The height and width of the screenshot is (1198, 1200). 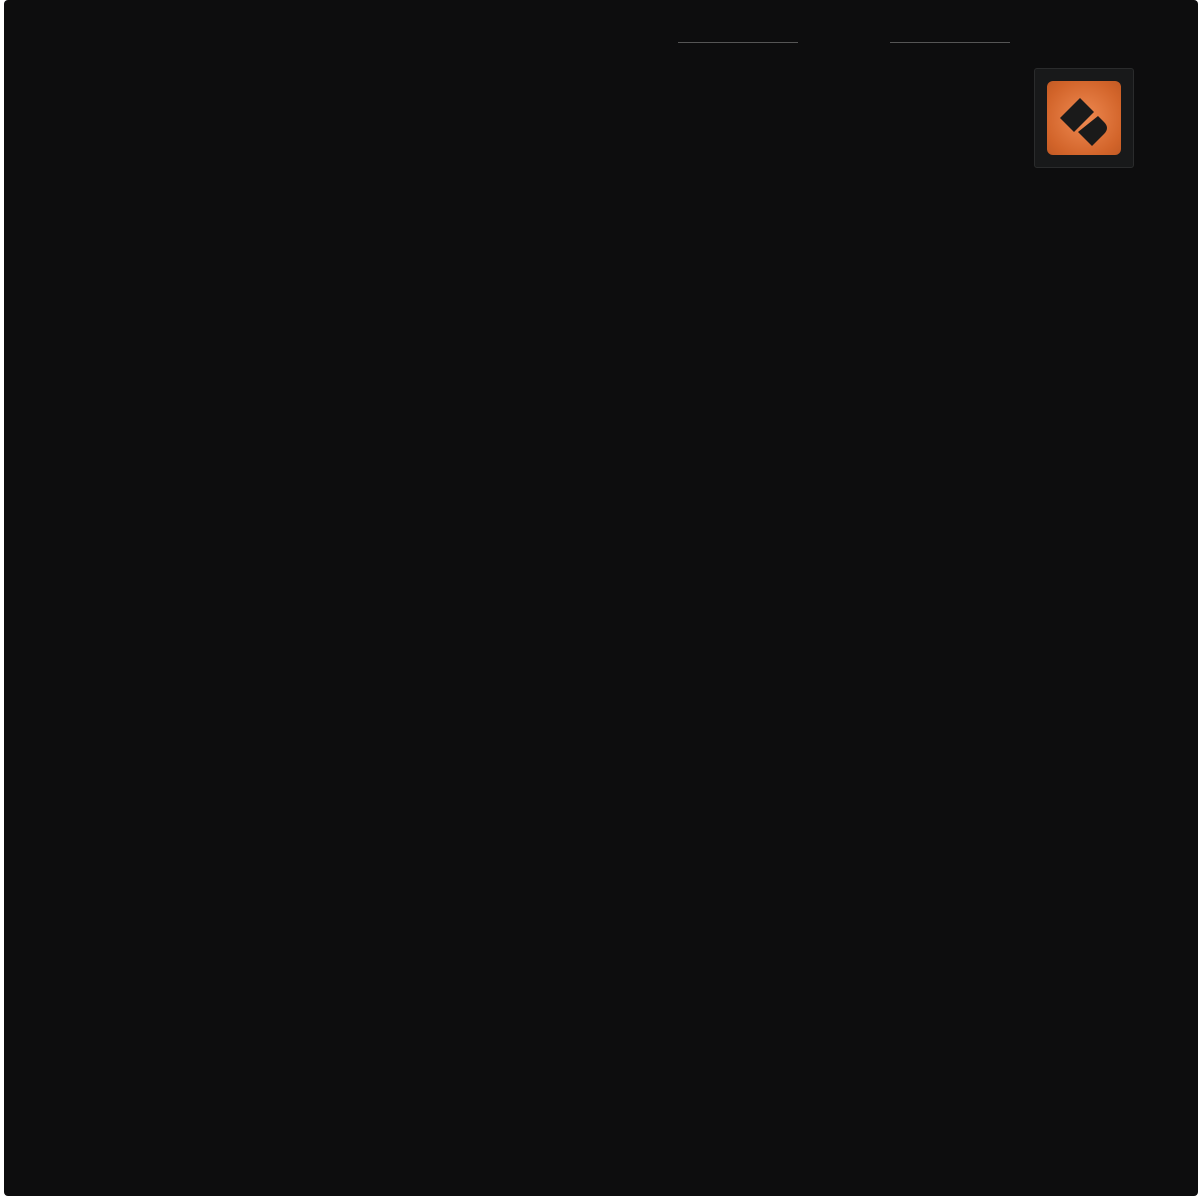 I want to click on logo-button, so click(x=1084, y=118).